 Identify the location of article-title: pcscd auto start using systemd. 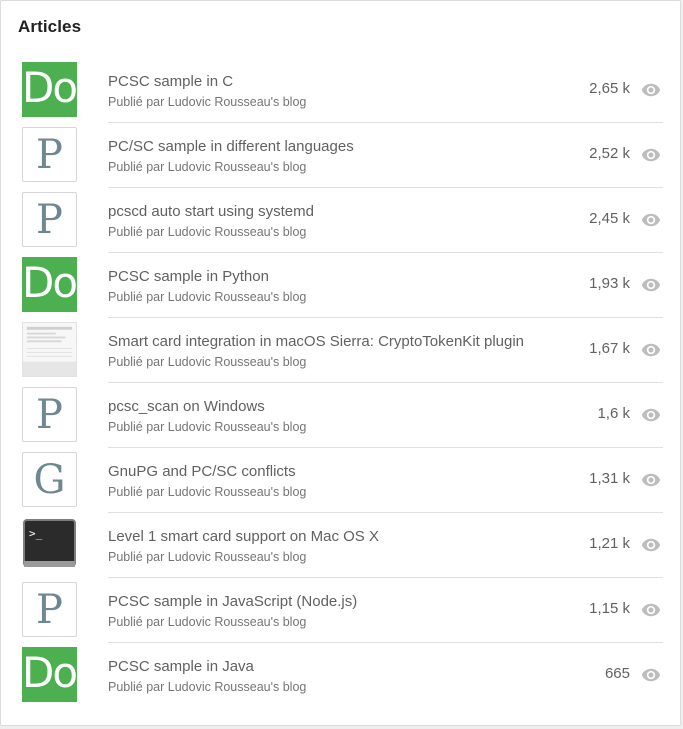
(343, 212).